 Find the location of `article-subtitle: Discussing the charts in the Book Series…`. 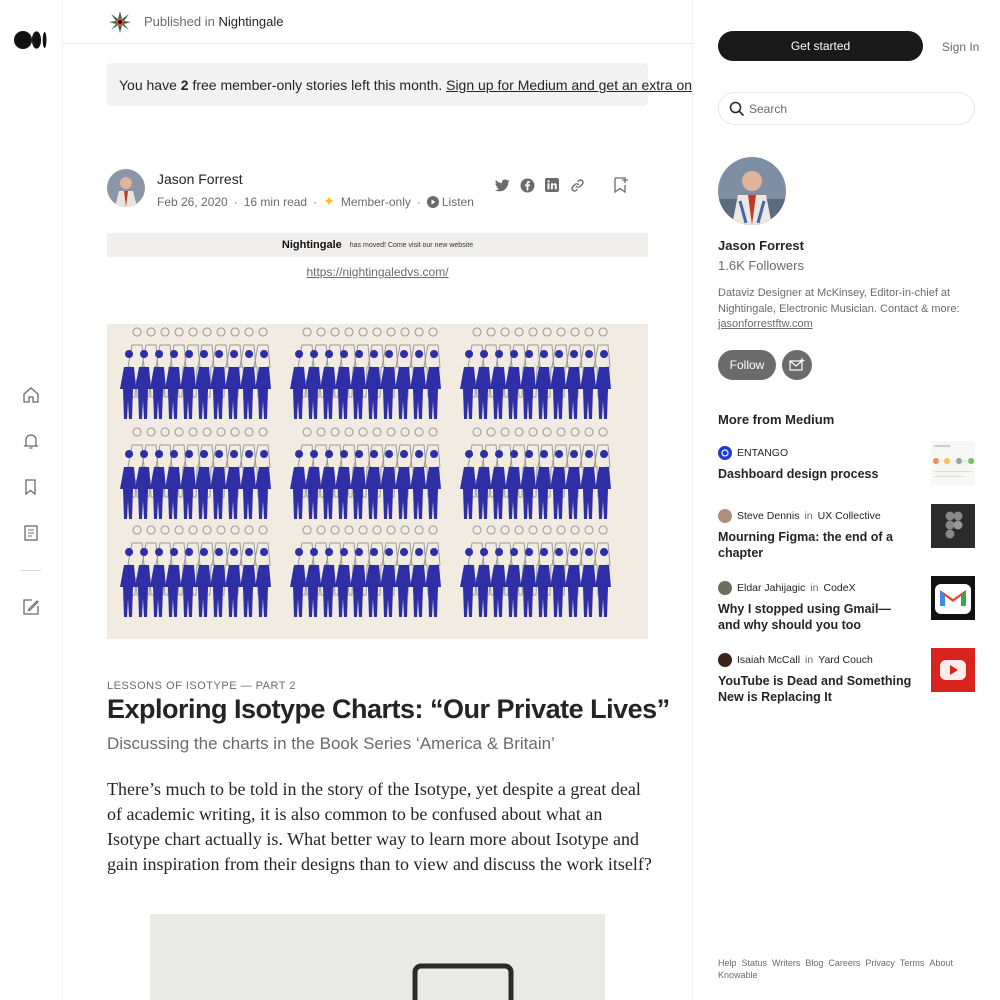

article-subtitle: Discussing the charts in the Book Series… is located at coordinates (331, 743).